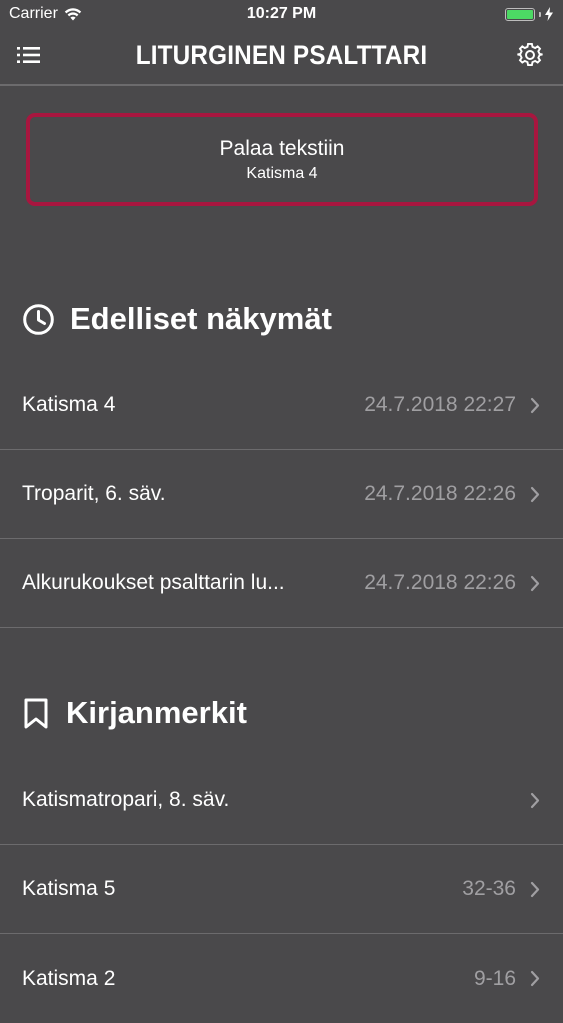 This screenshot has width=563, height=1023. I want to click on bookmark-icon, so click(36, 713).